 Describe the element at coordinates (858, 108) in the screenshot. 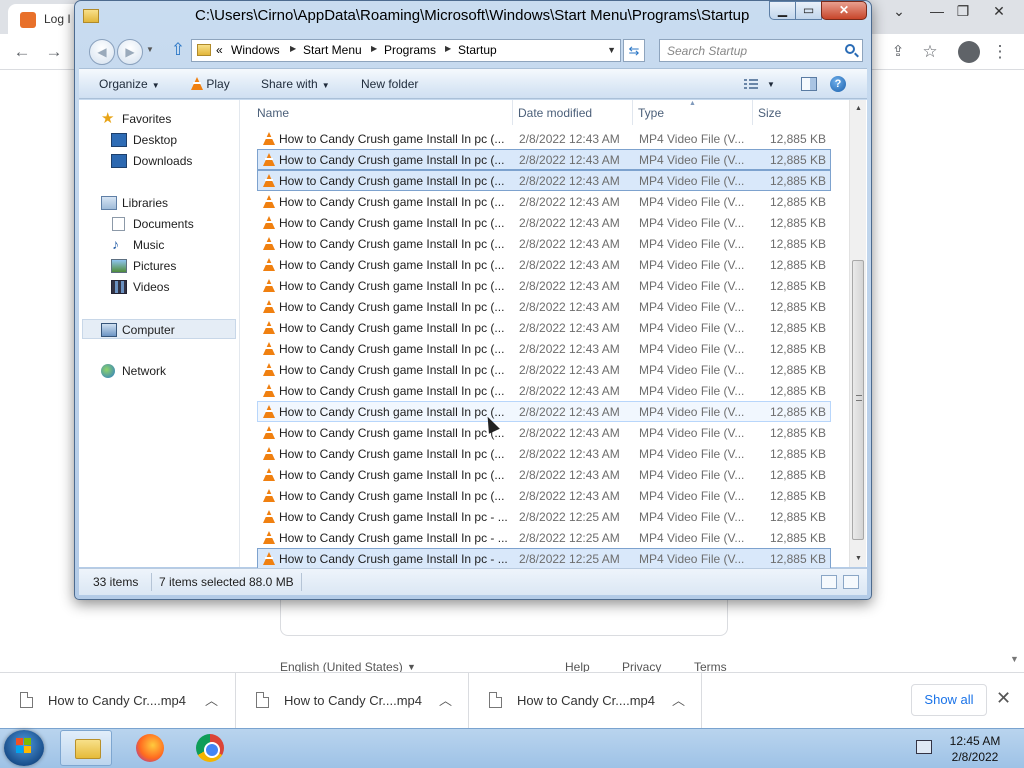

I see `scroll-up-icon: ▲` at that location.